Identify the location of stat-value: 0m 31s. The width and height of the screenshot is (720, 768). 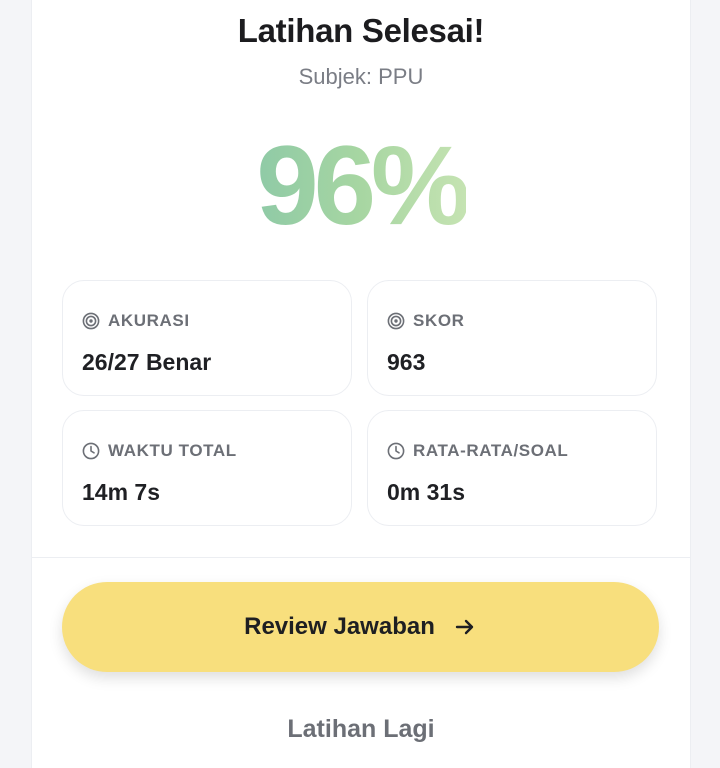
(426, 492).